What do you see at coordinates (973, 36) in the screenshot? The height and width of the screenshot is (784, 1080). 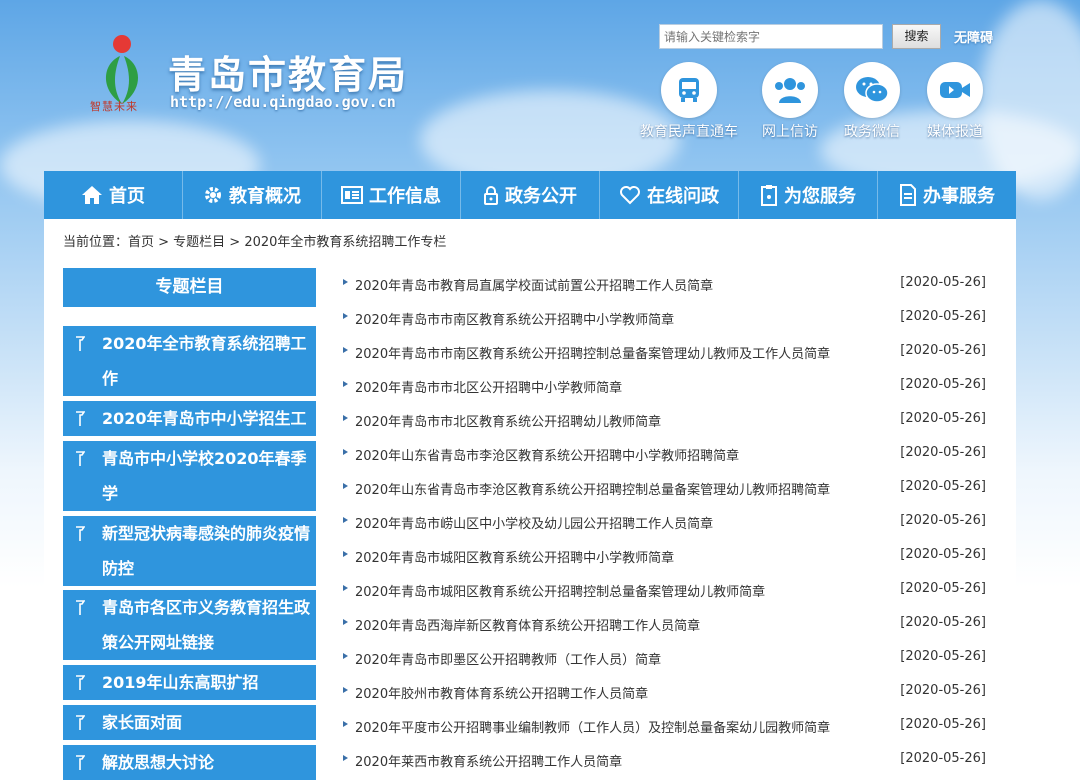 I see `accessibility-link: 无障碍` at bounding box center [973, 36].